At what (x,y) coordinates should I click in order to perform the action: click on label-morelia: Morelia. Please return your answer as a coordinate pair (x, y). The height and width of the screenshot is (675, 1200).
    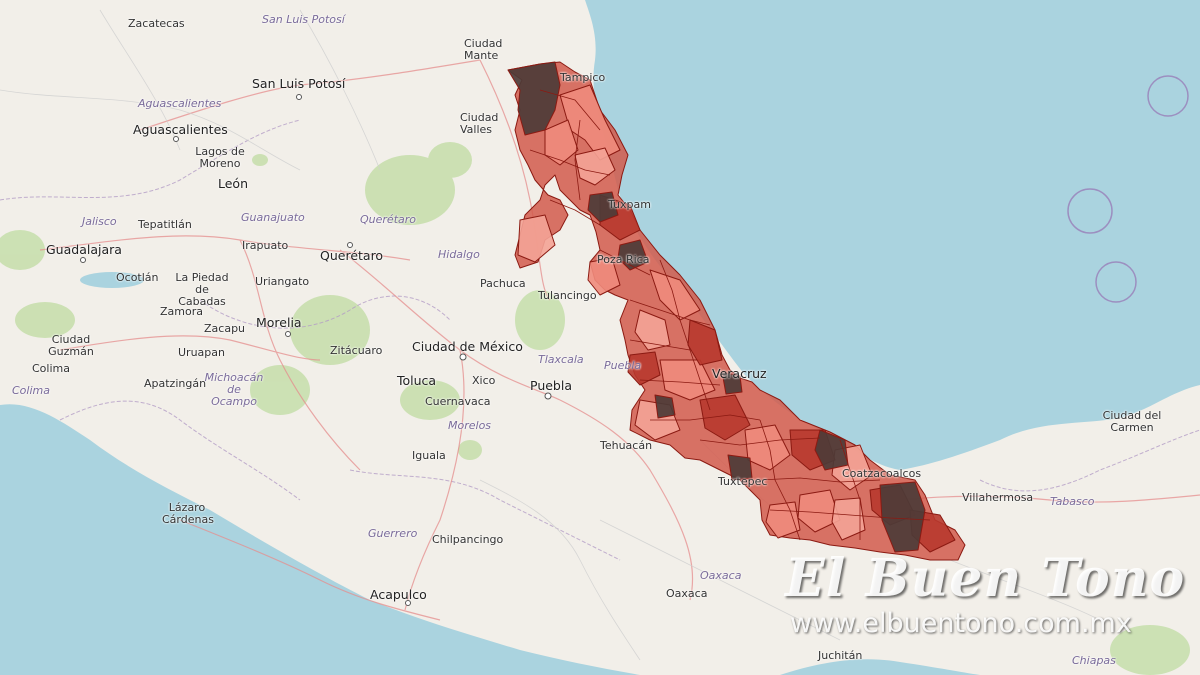
    Looking at the image, I should click on (279, 322).